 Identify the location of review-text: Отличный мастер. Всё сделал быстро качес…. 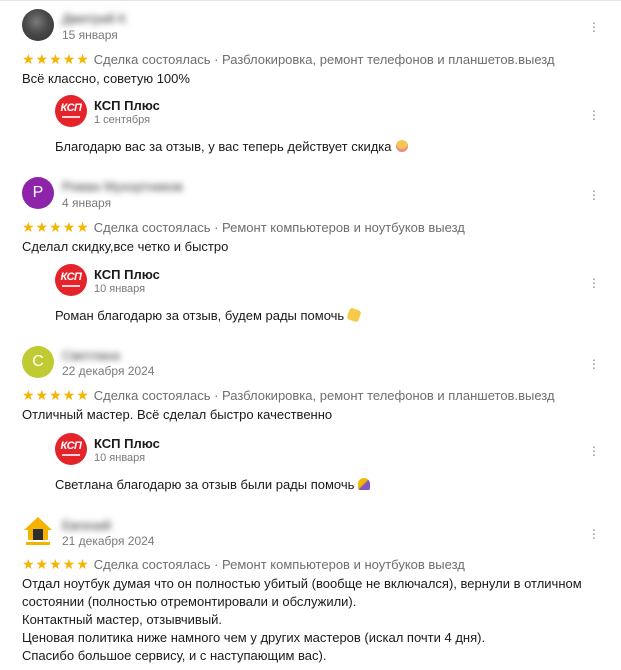
(177, 414).